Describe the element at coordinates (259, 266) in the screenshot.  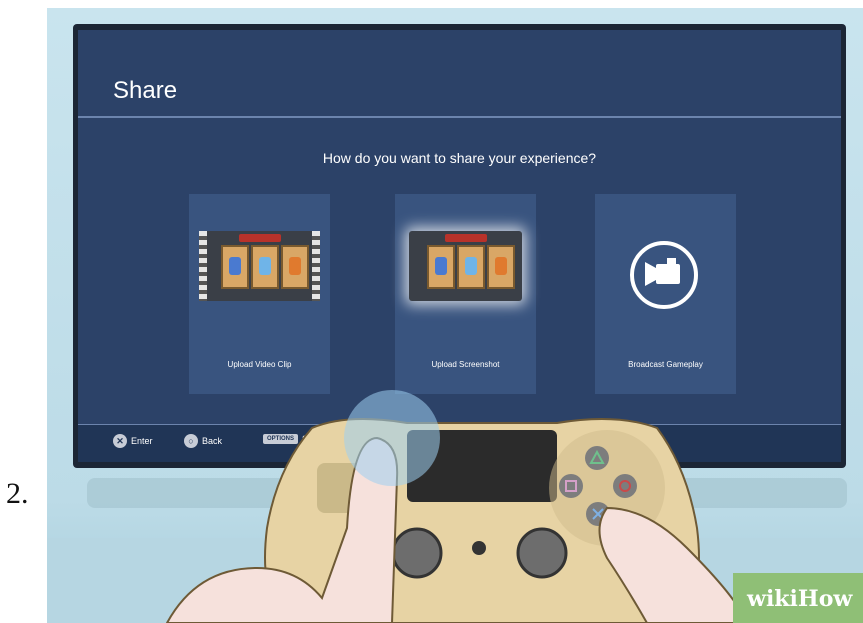
I see `video-clip-thumbnail-icon` at that location.